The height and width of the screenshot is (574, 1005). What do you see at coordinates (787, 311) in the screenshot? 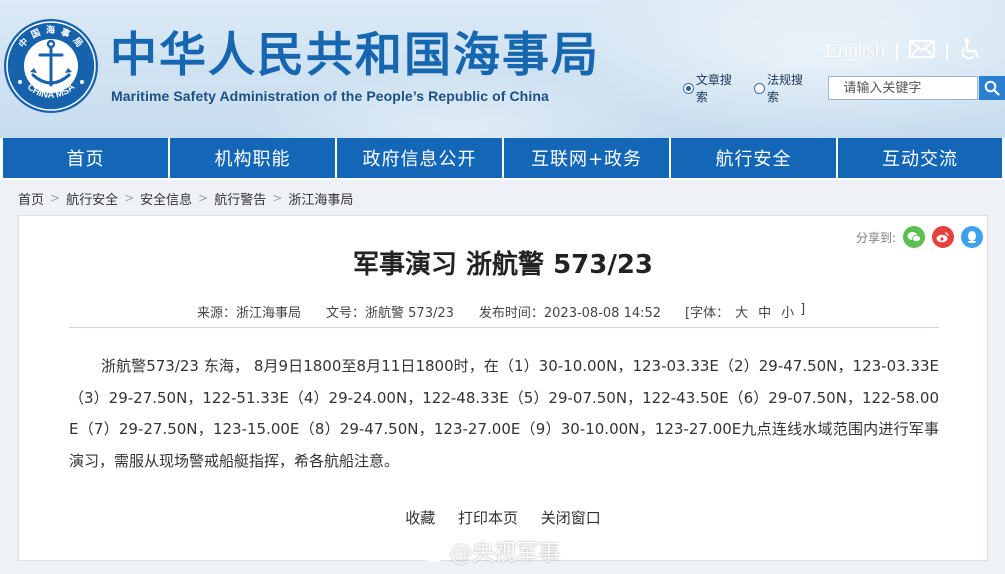
I see `font-size-small: 小` at bounding box center [787, 311].